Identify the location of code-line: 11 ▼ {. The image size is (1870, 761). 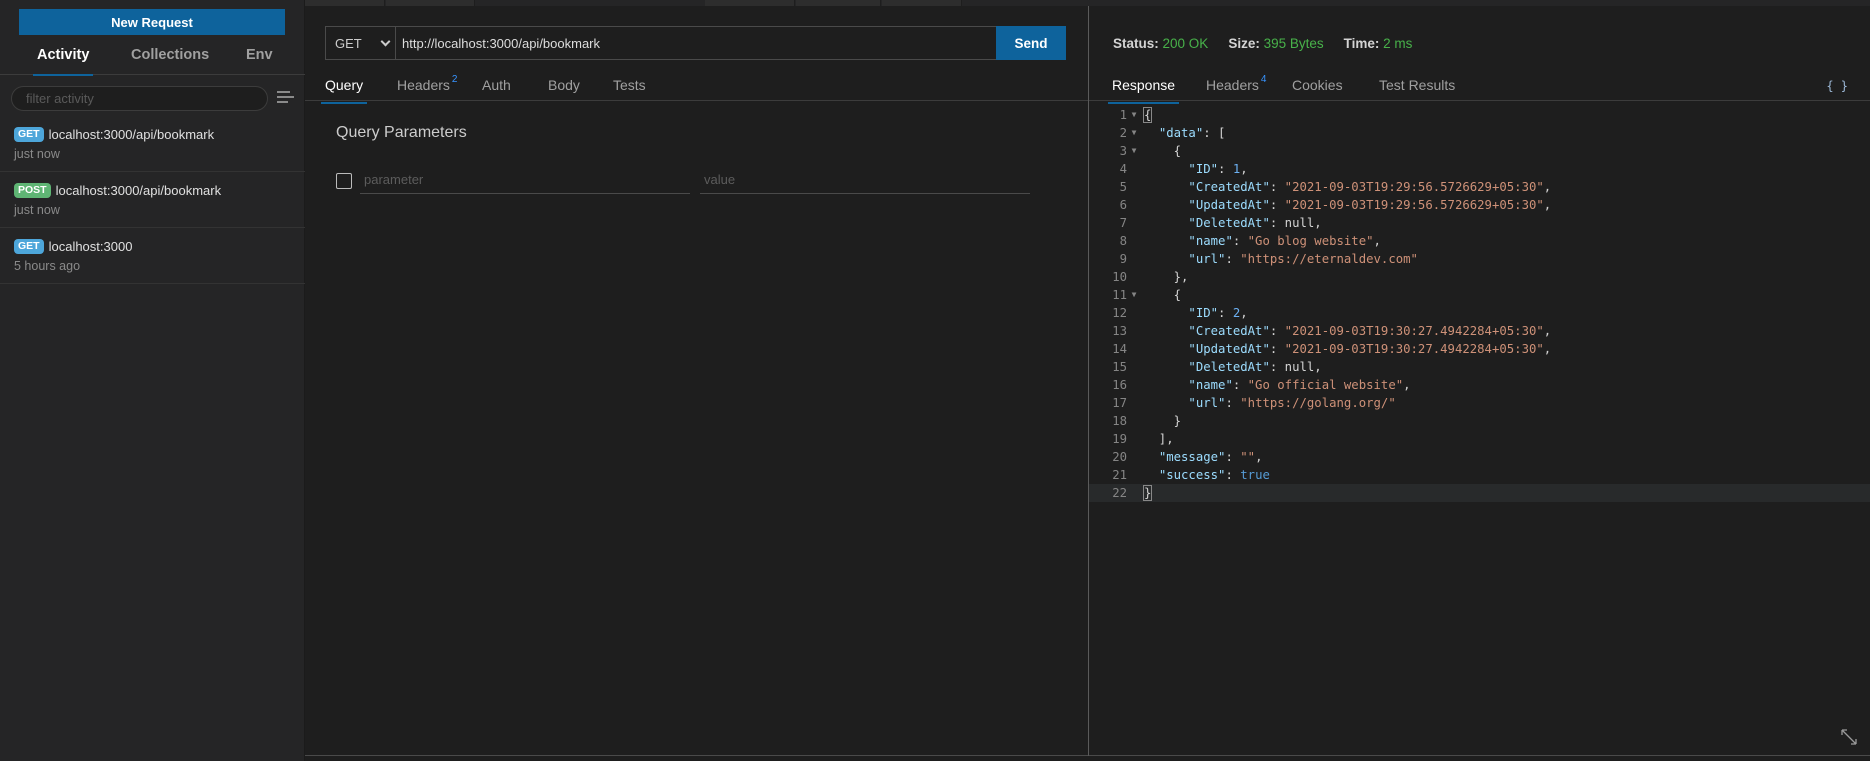
(1479, 295).